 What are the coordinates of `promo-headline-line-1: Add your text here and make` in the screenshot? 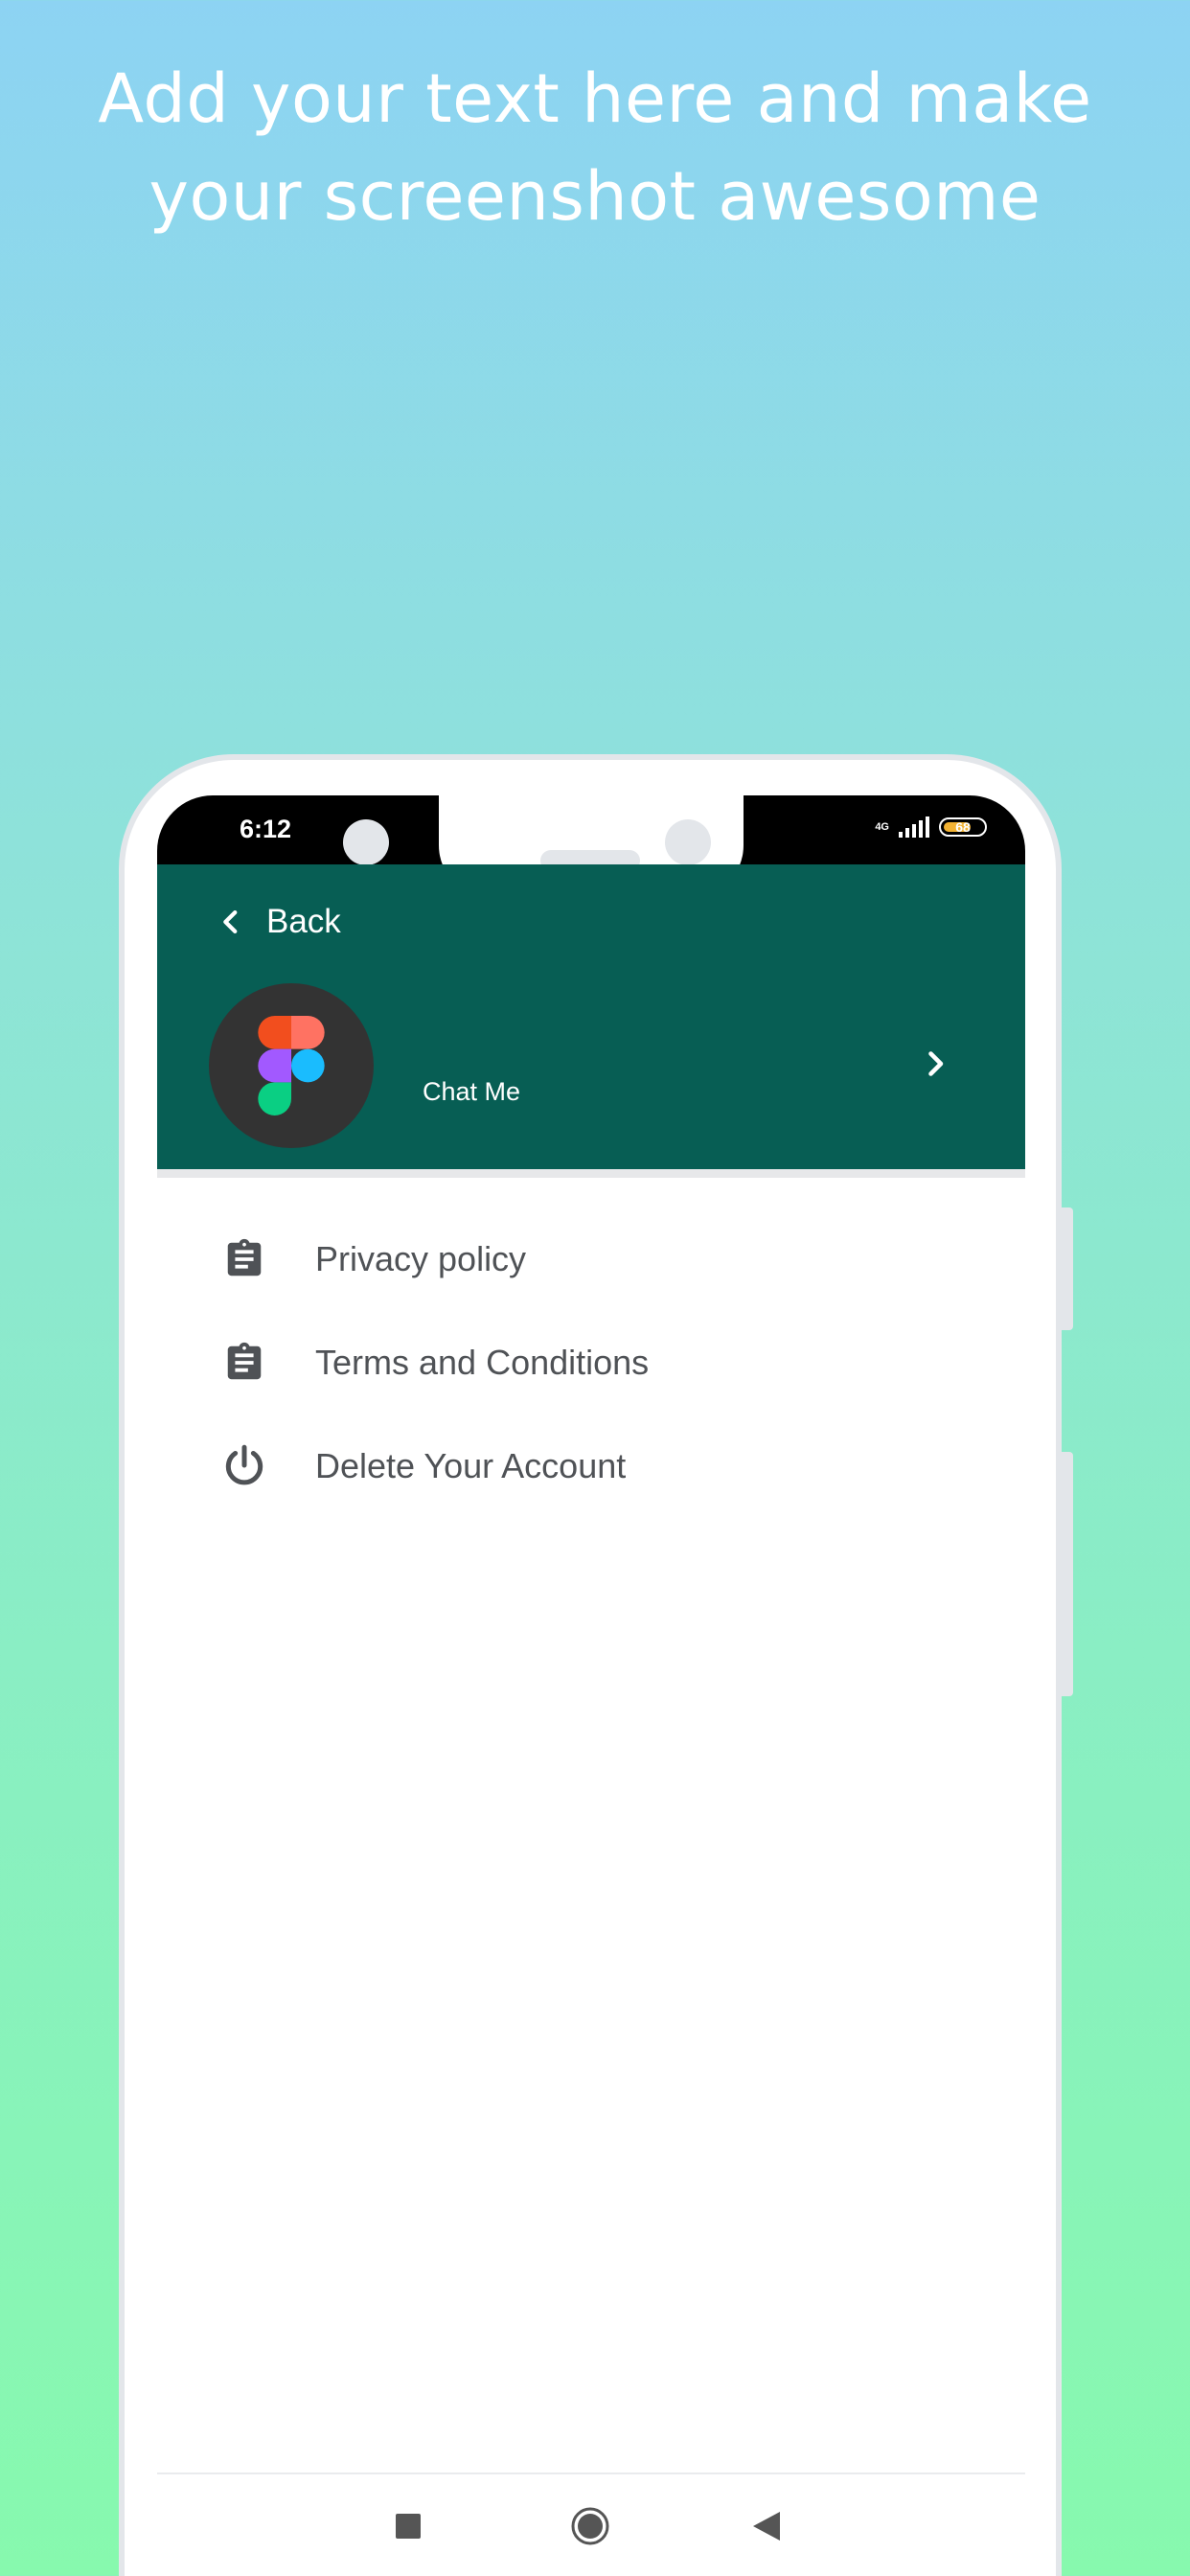 It's located at (595, 98).